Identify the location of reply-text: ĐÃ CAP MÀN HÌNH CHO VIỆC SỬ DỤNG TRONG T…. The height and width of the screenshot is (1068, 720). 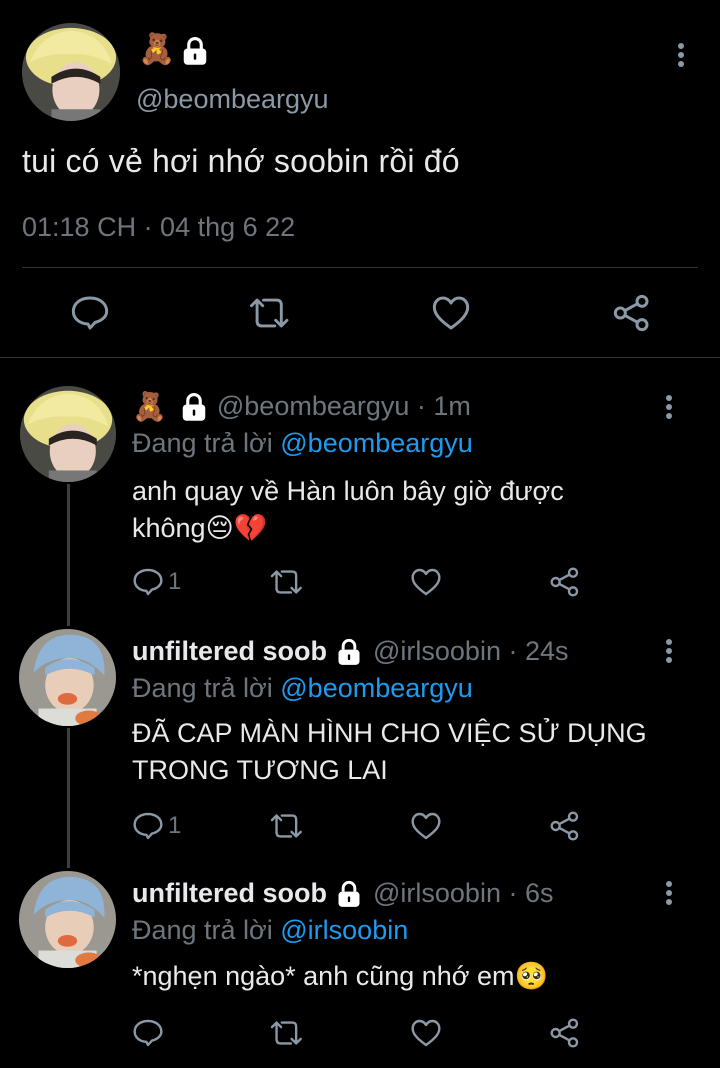
(412, 752).